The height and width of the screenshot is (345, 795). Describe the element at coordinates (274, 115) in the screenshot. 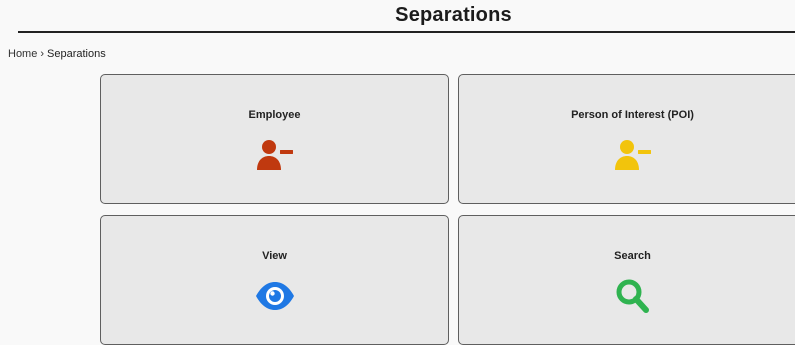

I see `tile-title: Employee` at that location.